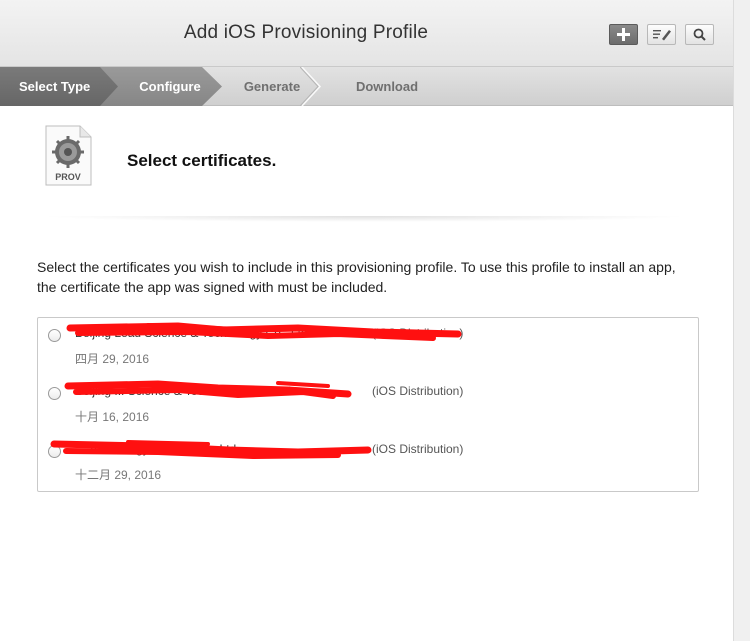 This screenshot has width=750, height=641. Describe the element at coordinates (741, 320) in the screenshot. I see `window-edge` at that location.